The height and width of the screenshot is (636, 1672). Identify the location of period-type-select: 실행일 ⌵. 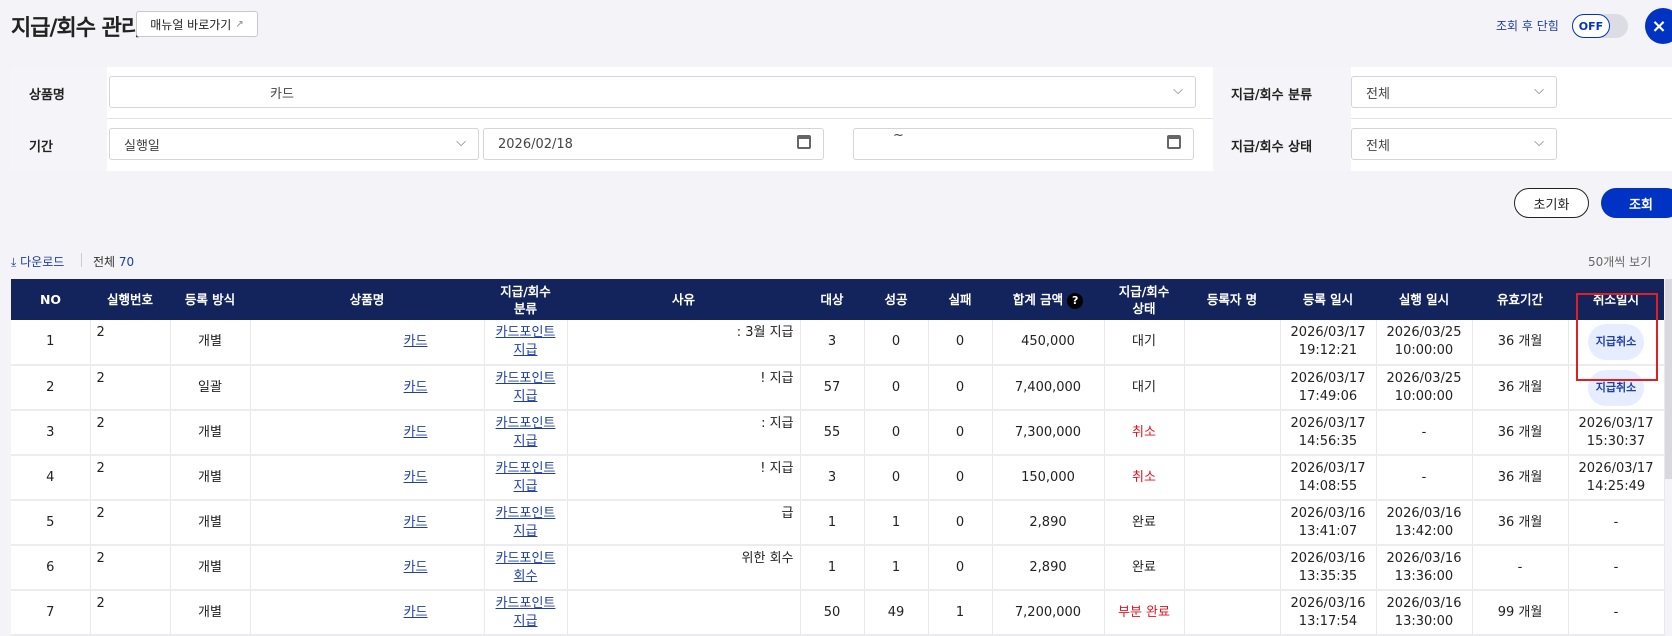
(294, 144).